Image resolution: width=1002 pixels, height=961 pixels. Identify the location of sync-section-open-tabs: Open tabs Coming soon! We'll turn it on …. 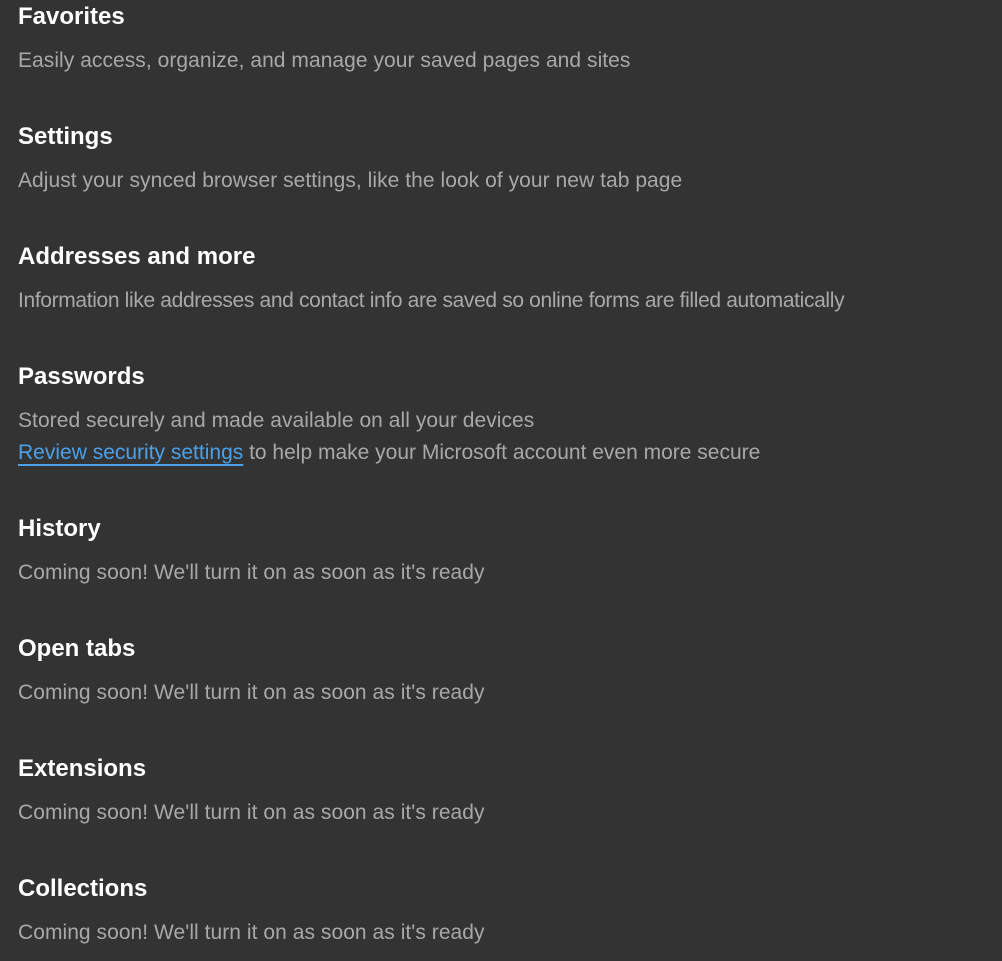
(510, 671).